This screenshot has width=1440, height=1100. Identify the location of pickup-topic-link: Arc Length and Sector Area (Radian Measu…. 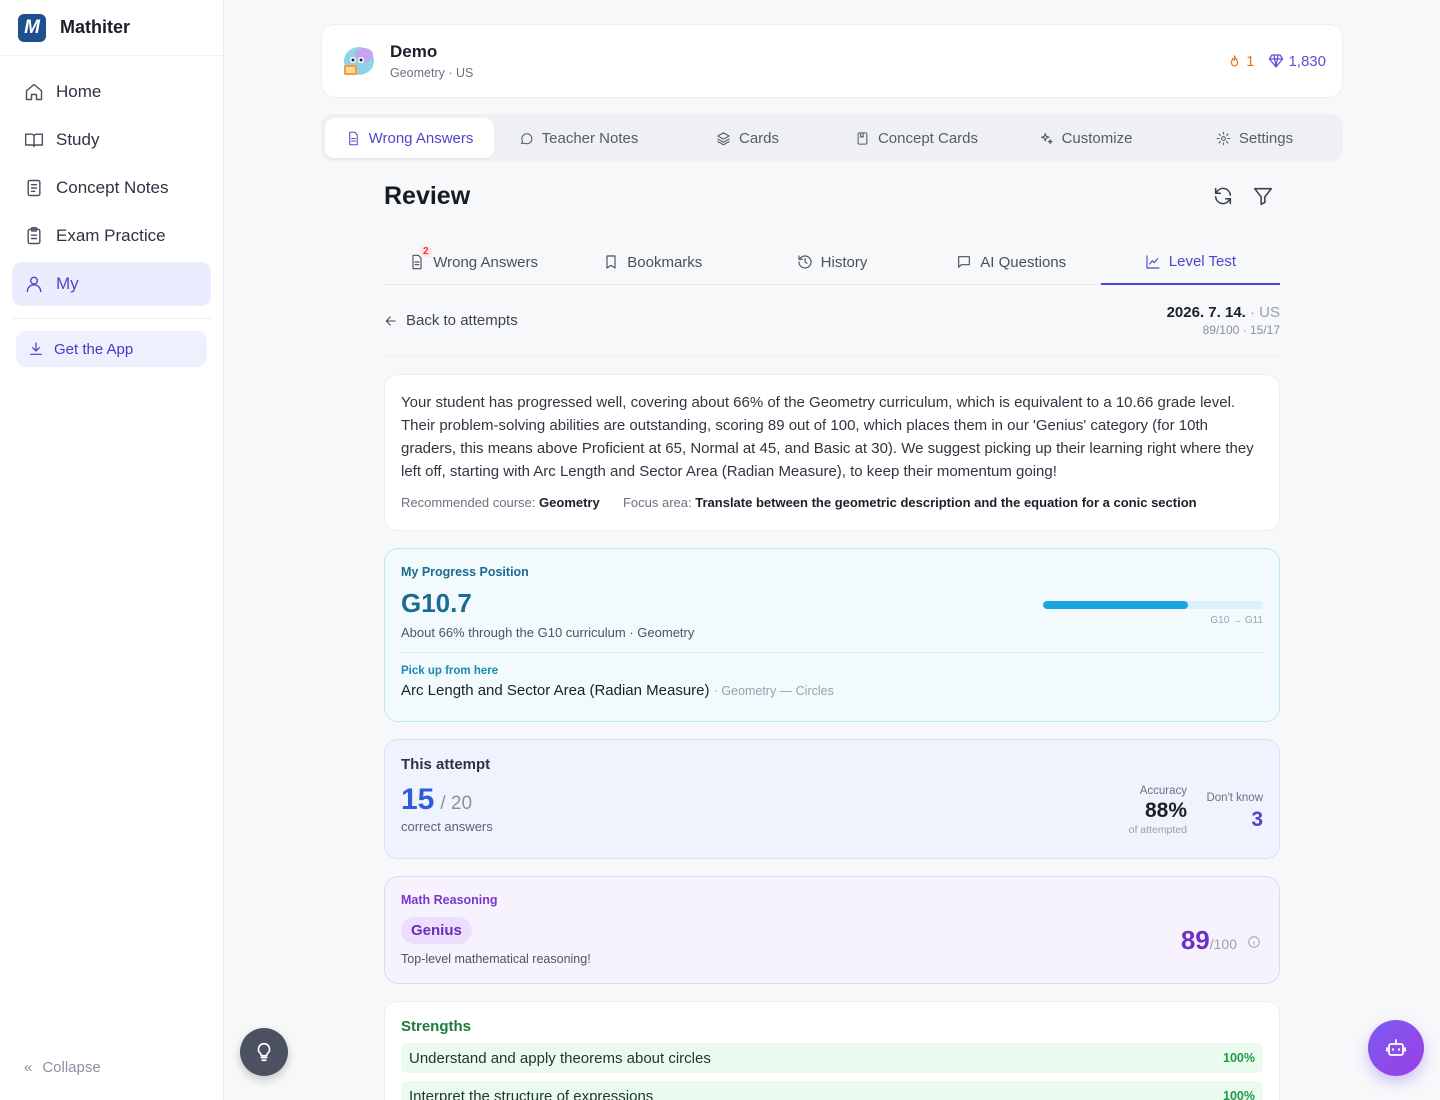
(832, 690).